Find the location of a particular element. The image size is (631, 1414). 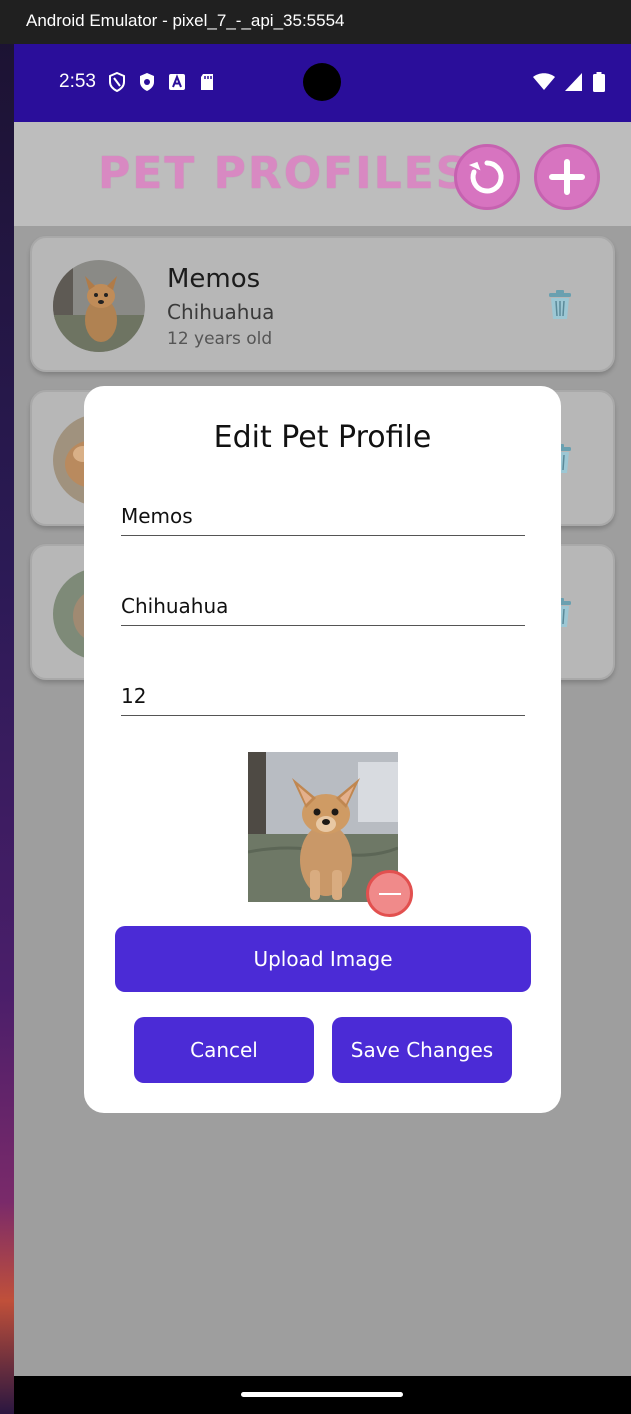

refresh-icon is located at coordinates (486, 177).